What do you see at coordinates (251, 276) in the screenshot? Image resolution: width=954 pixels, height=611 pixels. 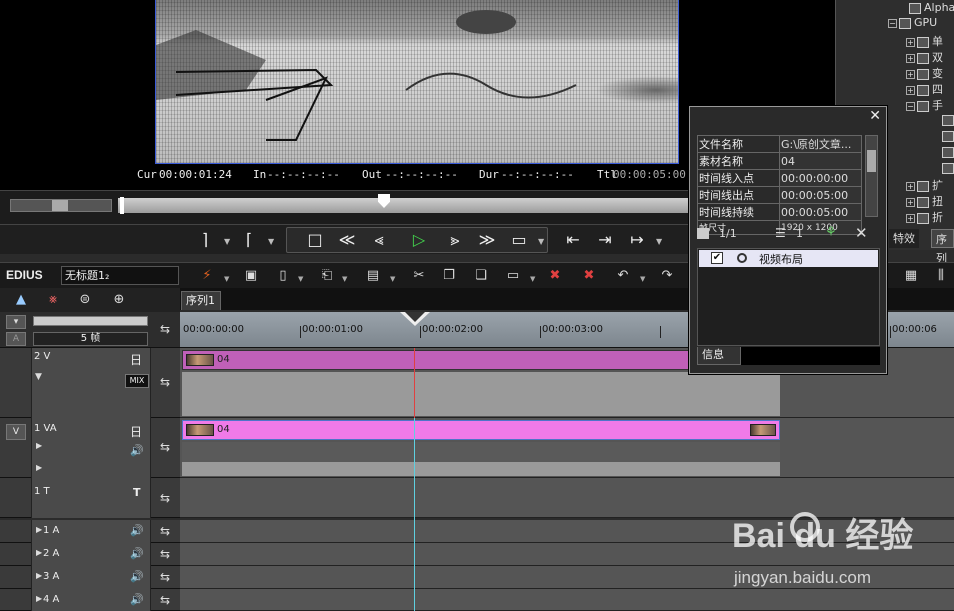 I see `capture-icon: ▣` at bounding box center [251, 276].